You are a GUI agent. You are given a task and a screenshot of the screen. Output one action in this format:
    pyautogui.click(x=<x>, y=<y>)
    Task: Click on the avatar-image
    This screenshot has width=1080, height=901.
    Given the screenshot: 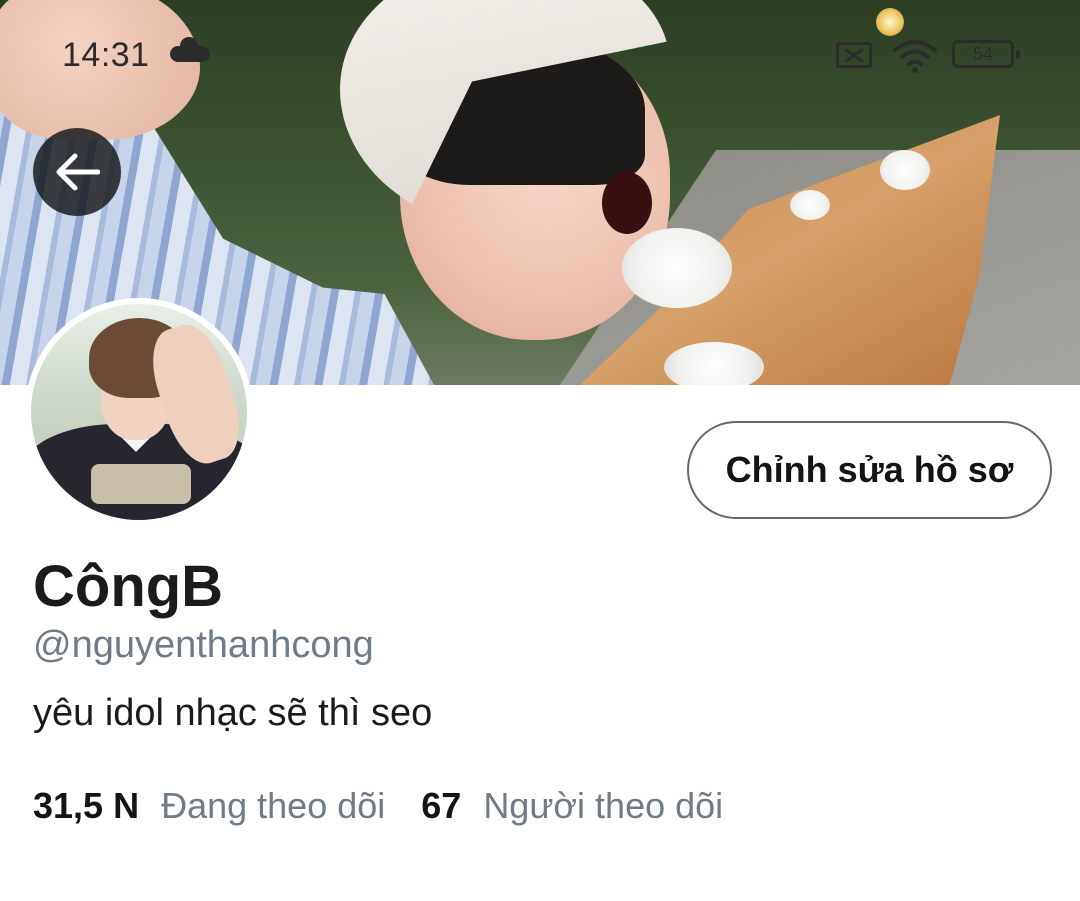 What is the action you would take?
    pyautogui.click(x=139, y=412)
    